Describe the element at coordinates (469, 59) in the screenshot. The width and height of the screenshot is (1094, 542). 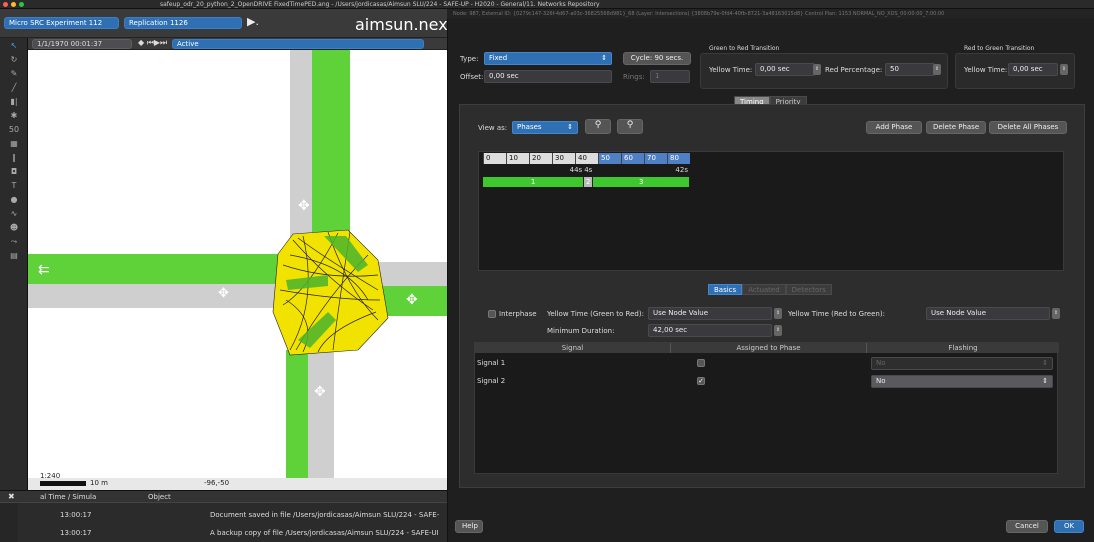
I see `type-label: Type:` at that location.